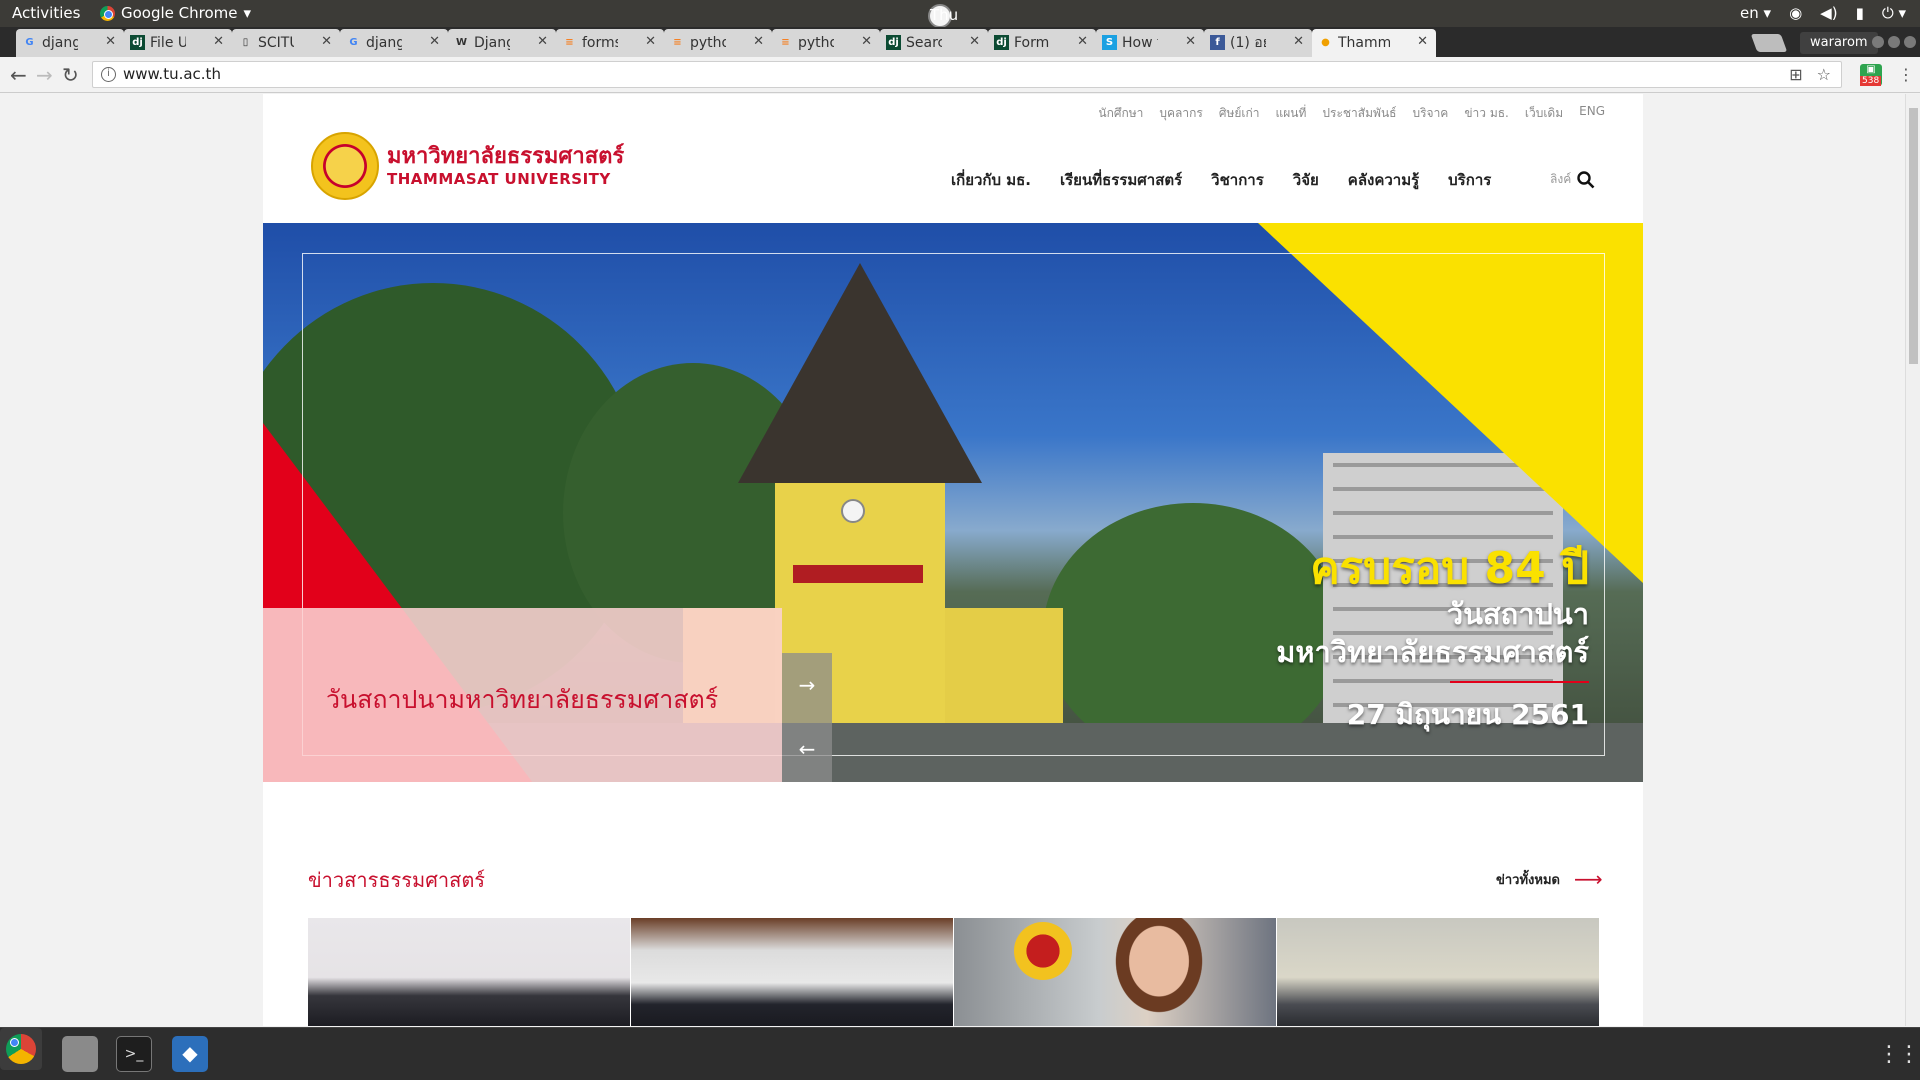 Image resolution: width=1920 pixels, height=1080 pixels. I want to click on browser-tab: dj Search | Dj ✕, so click(934, 43).